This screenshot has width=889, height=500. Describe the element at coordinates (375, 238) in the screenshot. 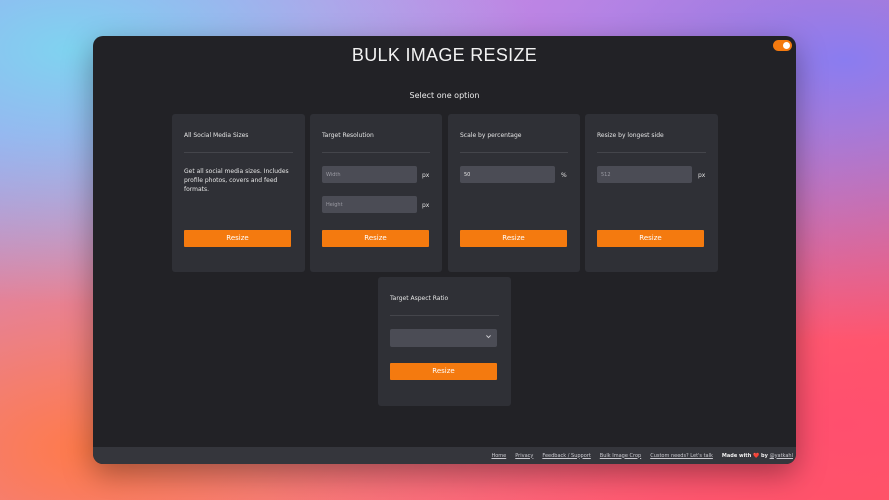

I see `resize-button-resolution: Resize` at that location.